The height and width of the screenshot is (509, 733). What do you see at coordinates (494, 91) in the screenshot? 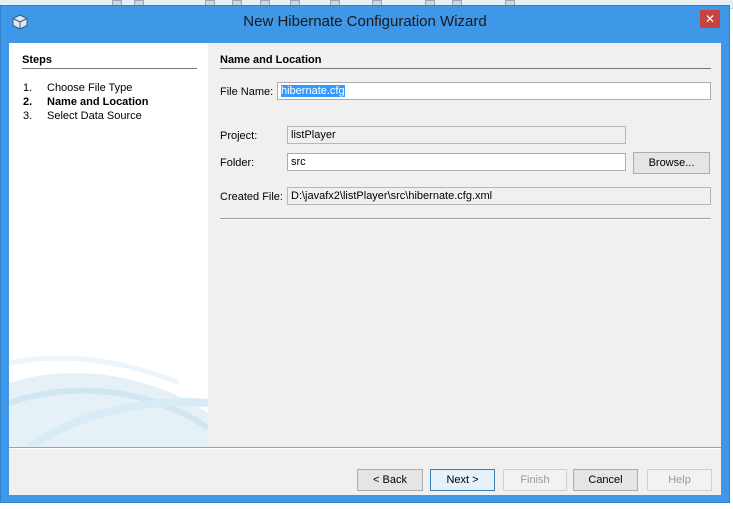
I see `file-name-input: hibernate.cfg` at bounding box center [494, 91].